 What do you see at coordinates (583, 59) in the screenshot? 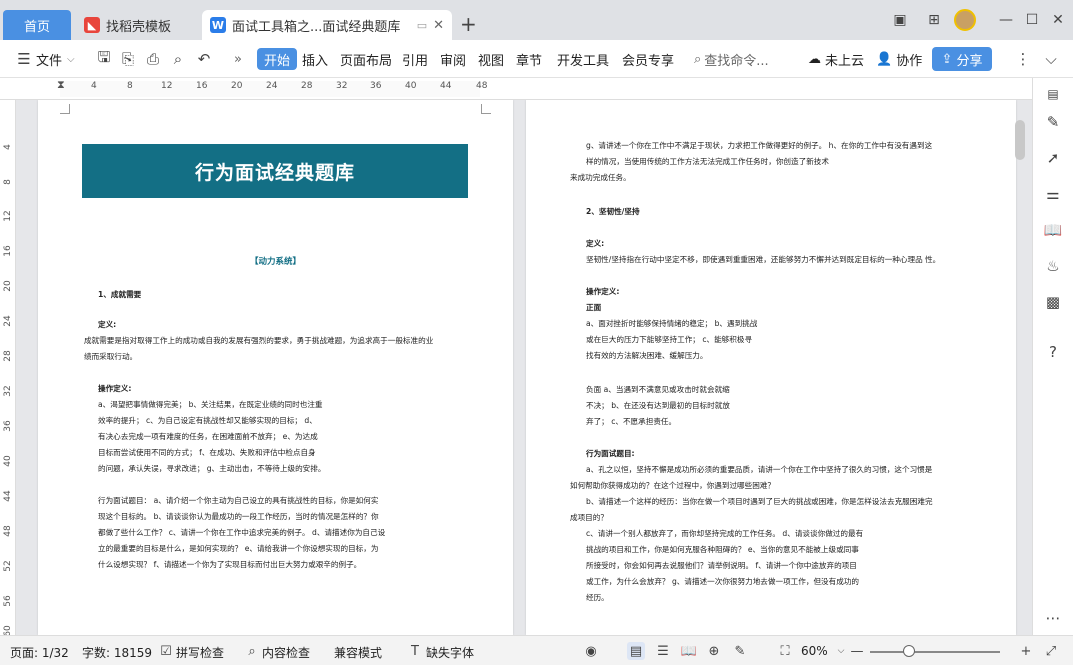
I see `tab-dev-tools: 开发工具` at bounding box center [583, 59].